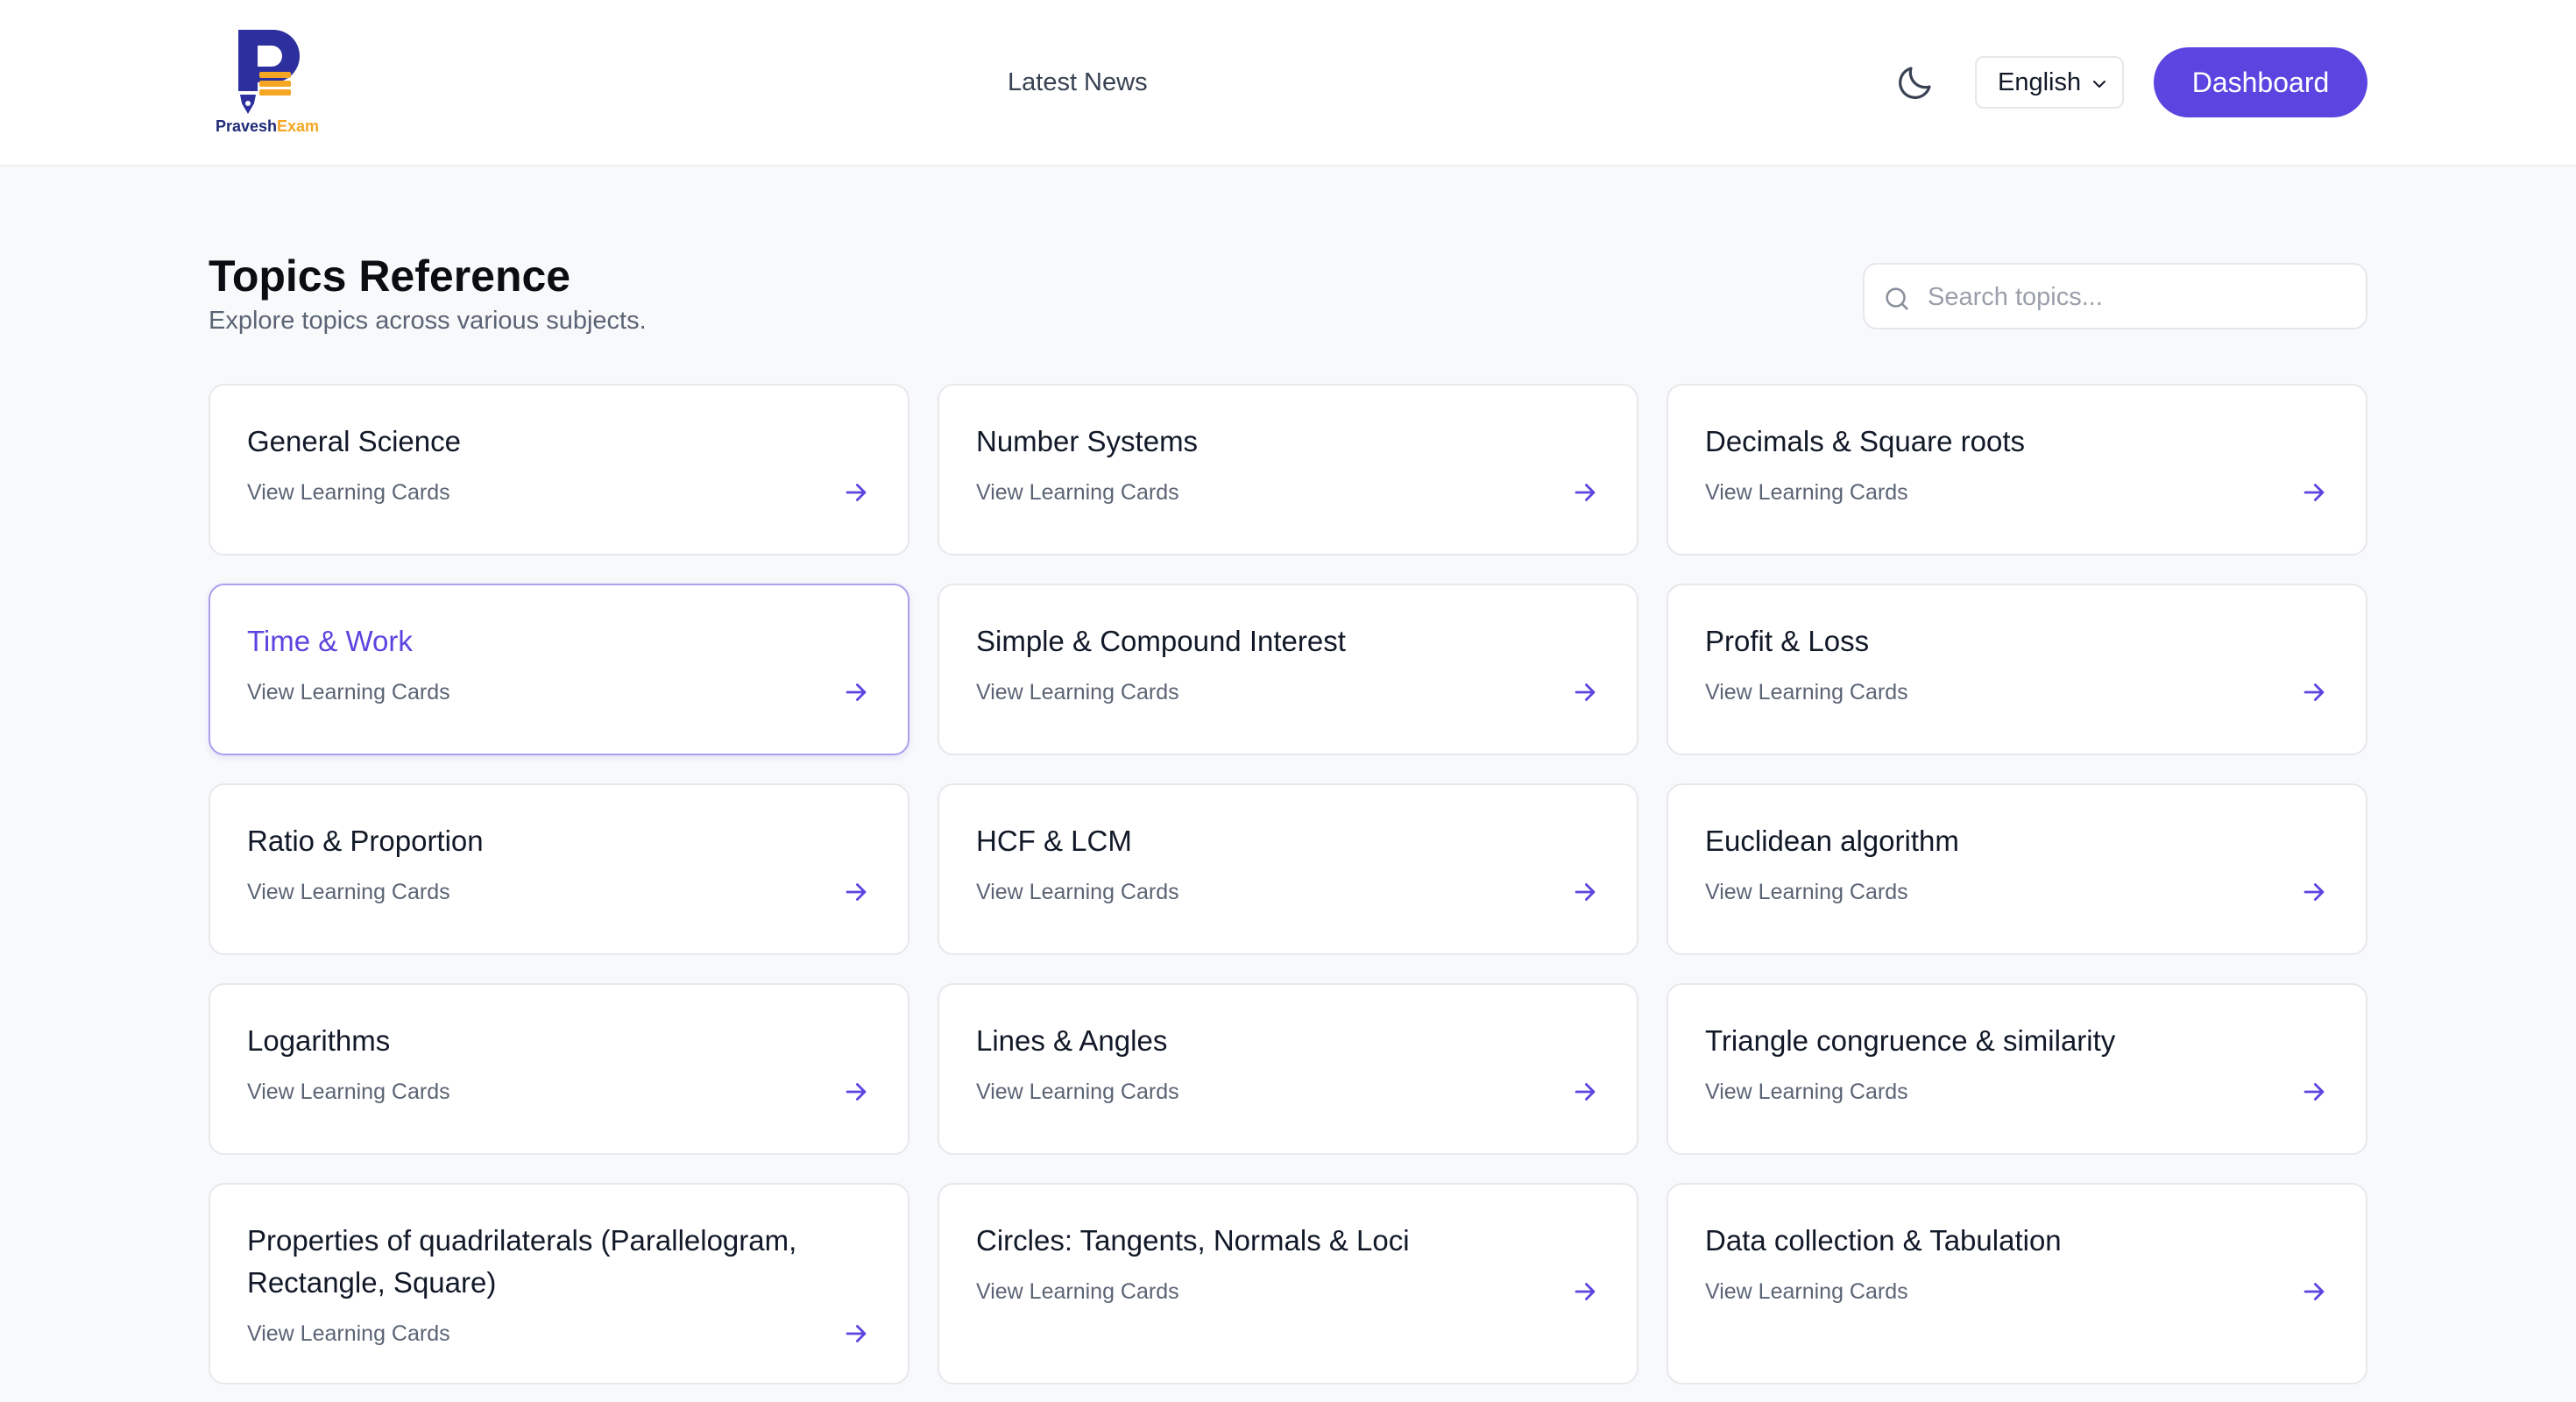 The image size is (2576, 1402). I want to click on topic-card: General Science View Learning Cards, so click(559, 470).